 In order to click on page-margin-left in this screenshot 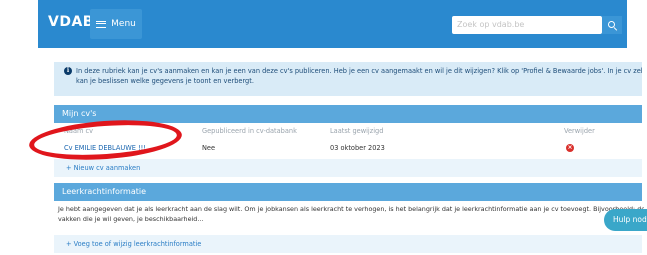, I will do `click(19, 24)`.